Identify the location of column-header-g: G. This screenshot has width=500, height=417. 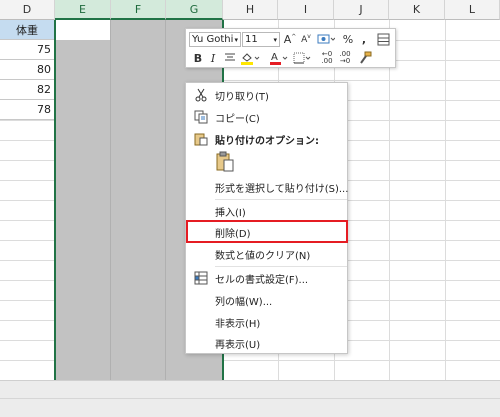
(194, 10).